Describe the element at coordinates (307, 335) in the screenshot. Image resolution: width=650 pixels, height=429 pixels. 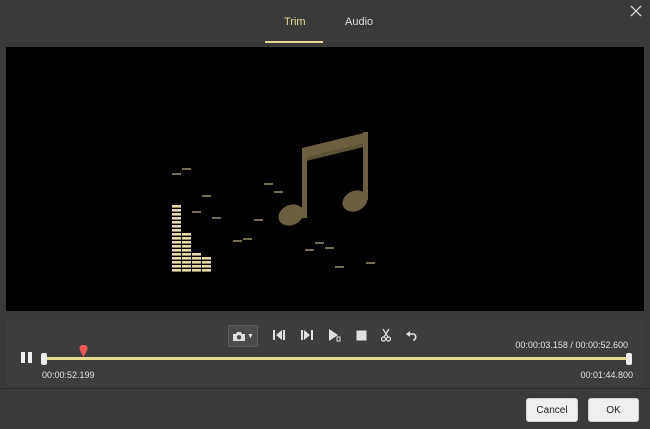
I see `next-frame-icon` at that location.